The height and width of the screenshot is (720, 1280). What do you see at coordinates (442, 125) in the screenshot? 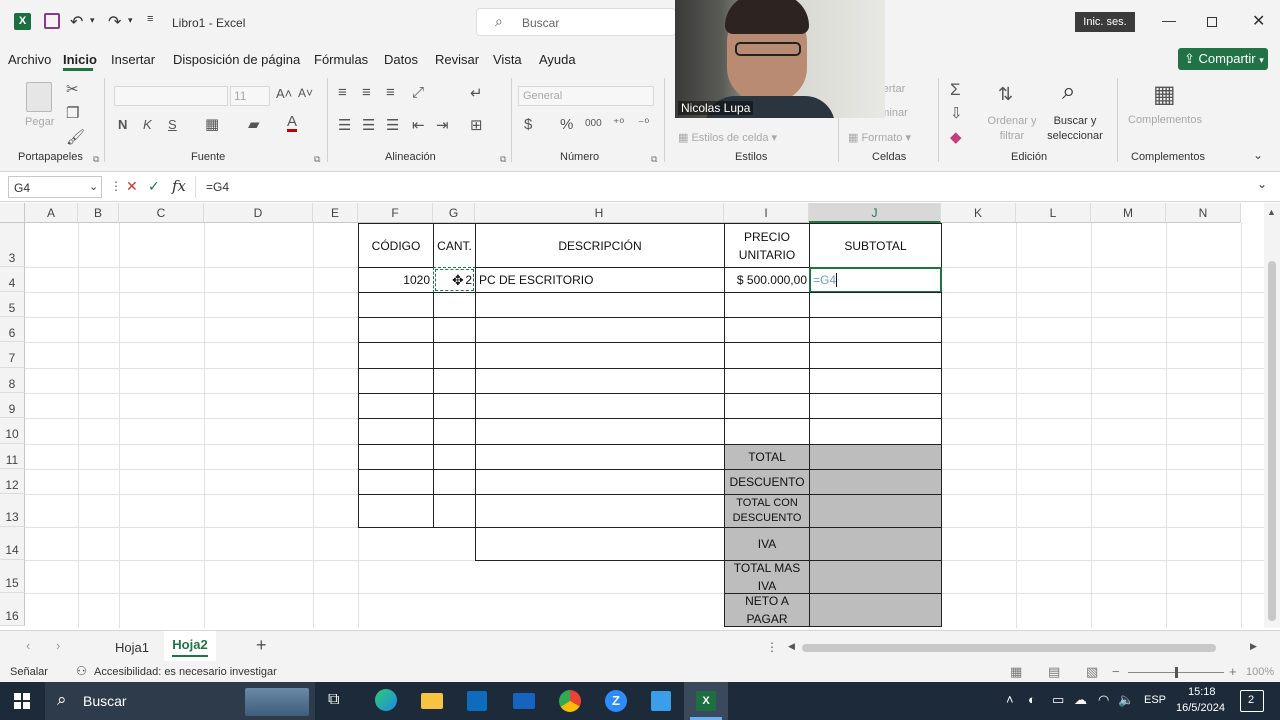
I see `increase-indent-icon: ⇥` at bounding box center [442, 125].